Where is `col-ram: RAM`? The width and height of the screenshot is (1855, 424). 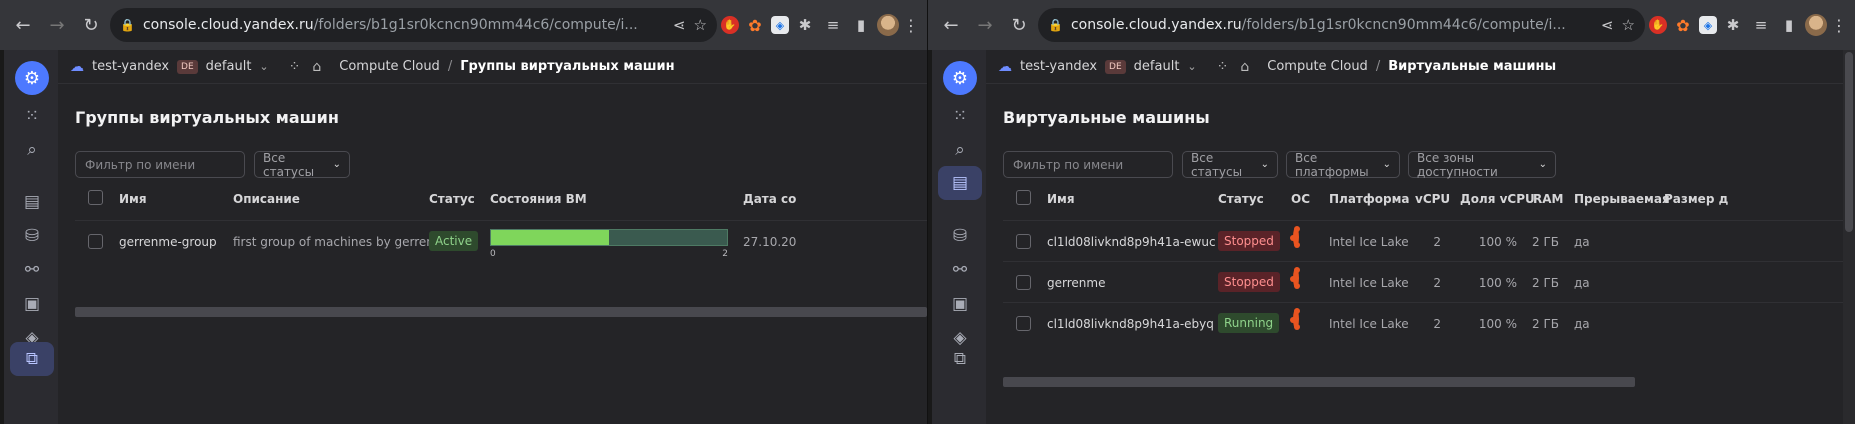
col-ram: RAM is located at coordinates (1548, 199).